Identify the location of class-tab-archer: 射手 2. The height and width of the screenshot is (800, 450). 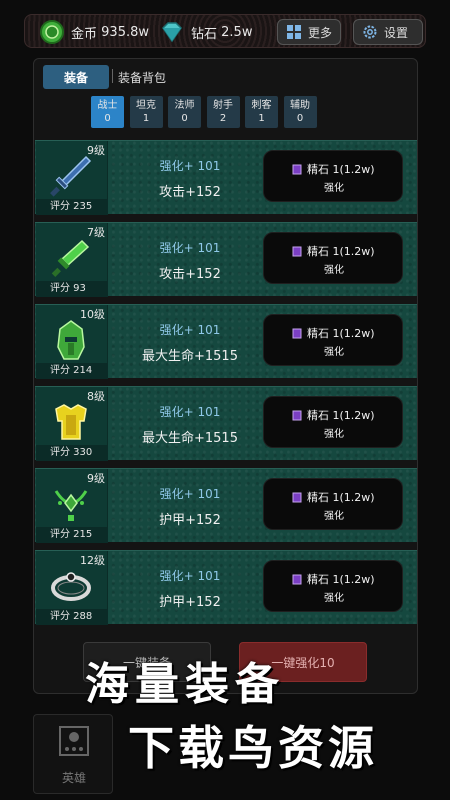
(223, 112).